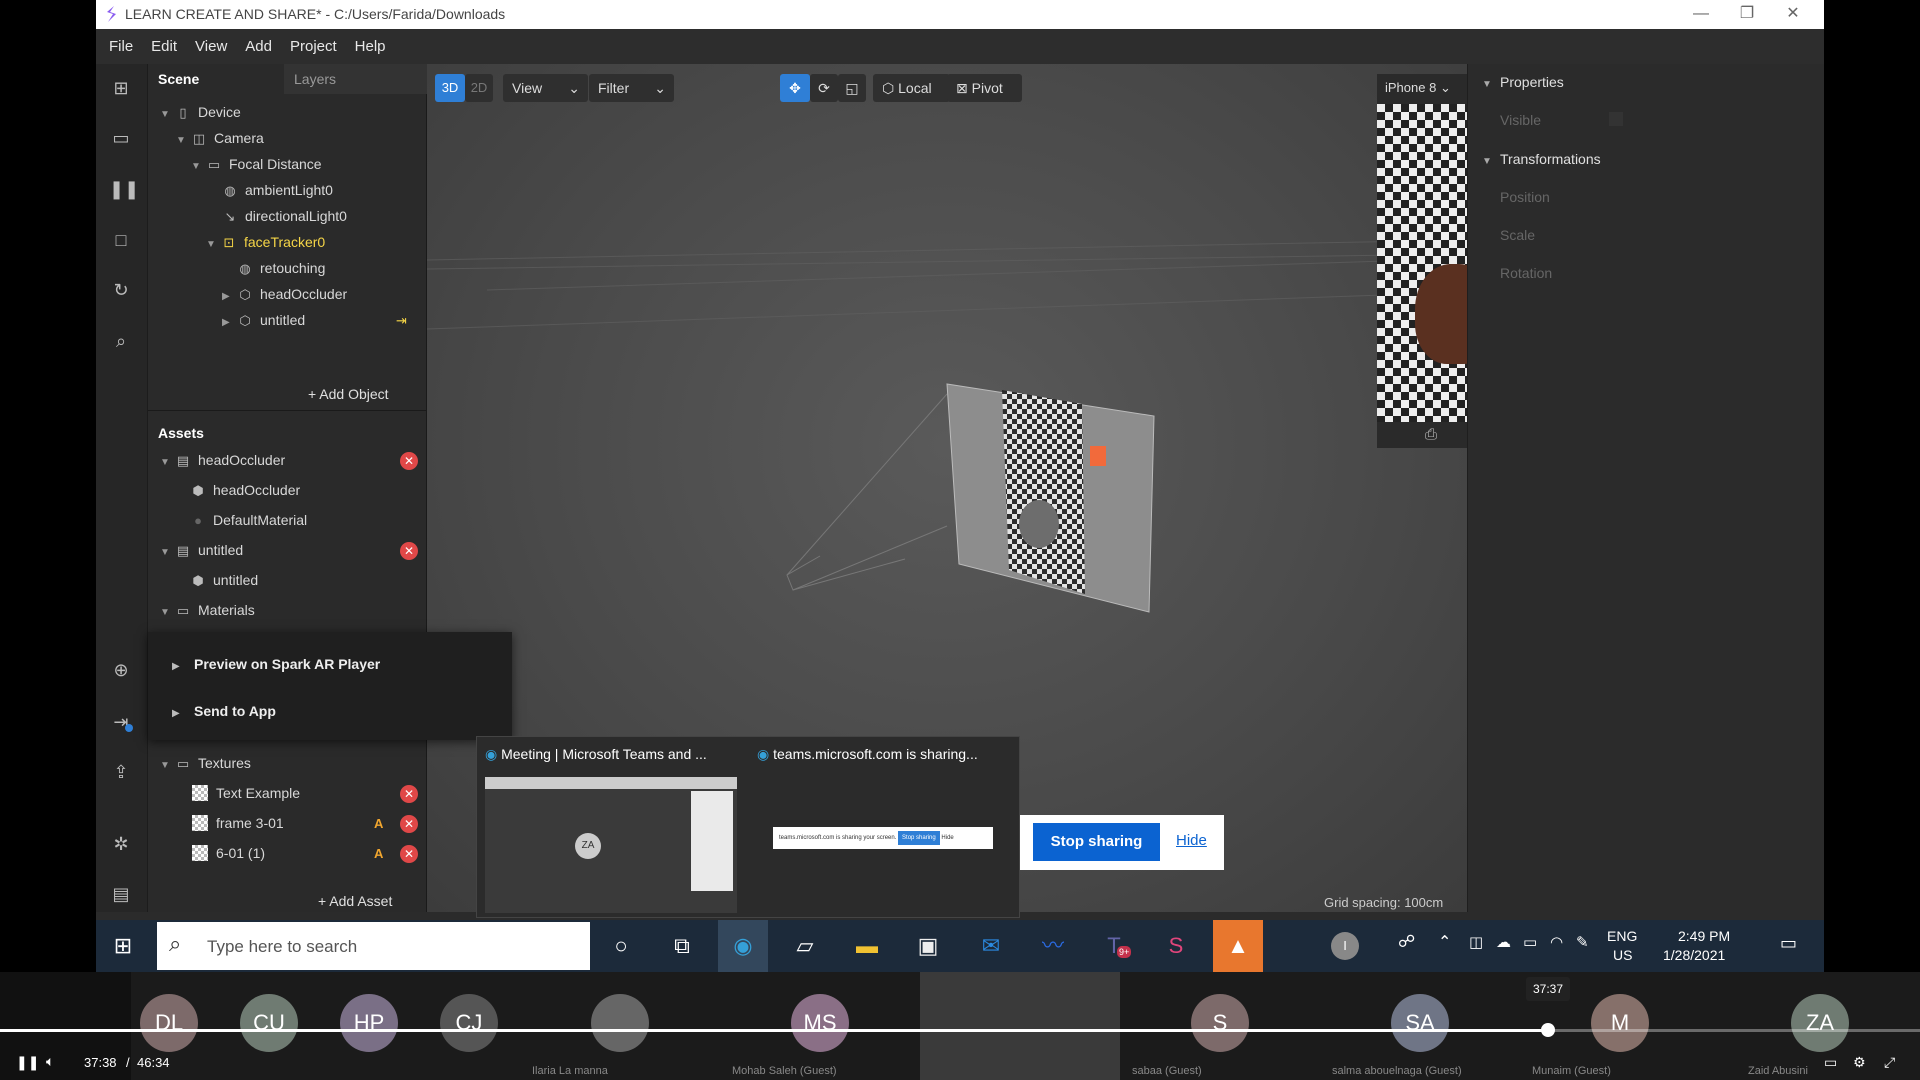  What do you see at coordinates (620, 1026) in the screenshot?
I see `participant-tile: Ilaria La manna` at bounding box center [620, 1026].